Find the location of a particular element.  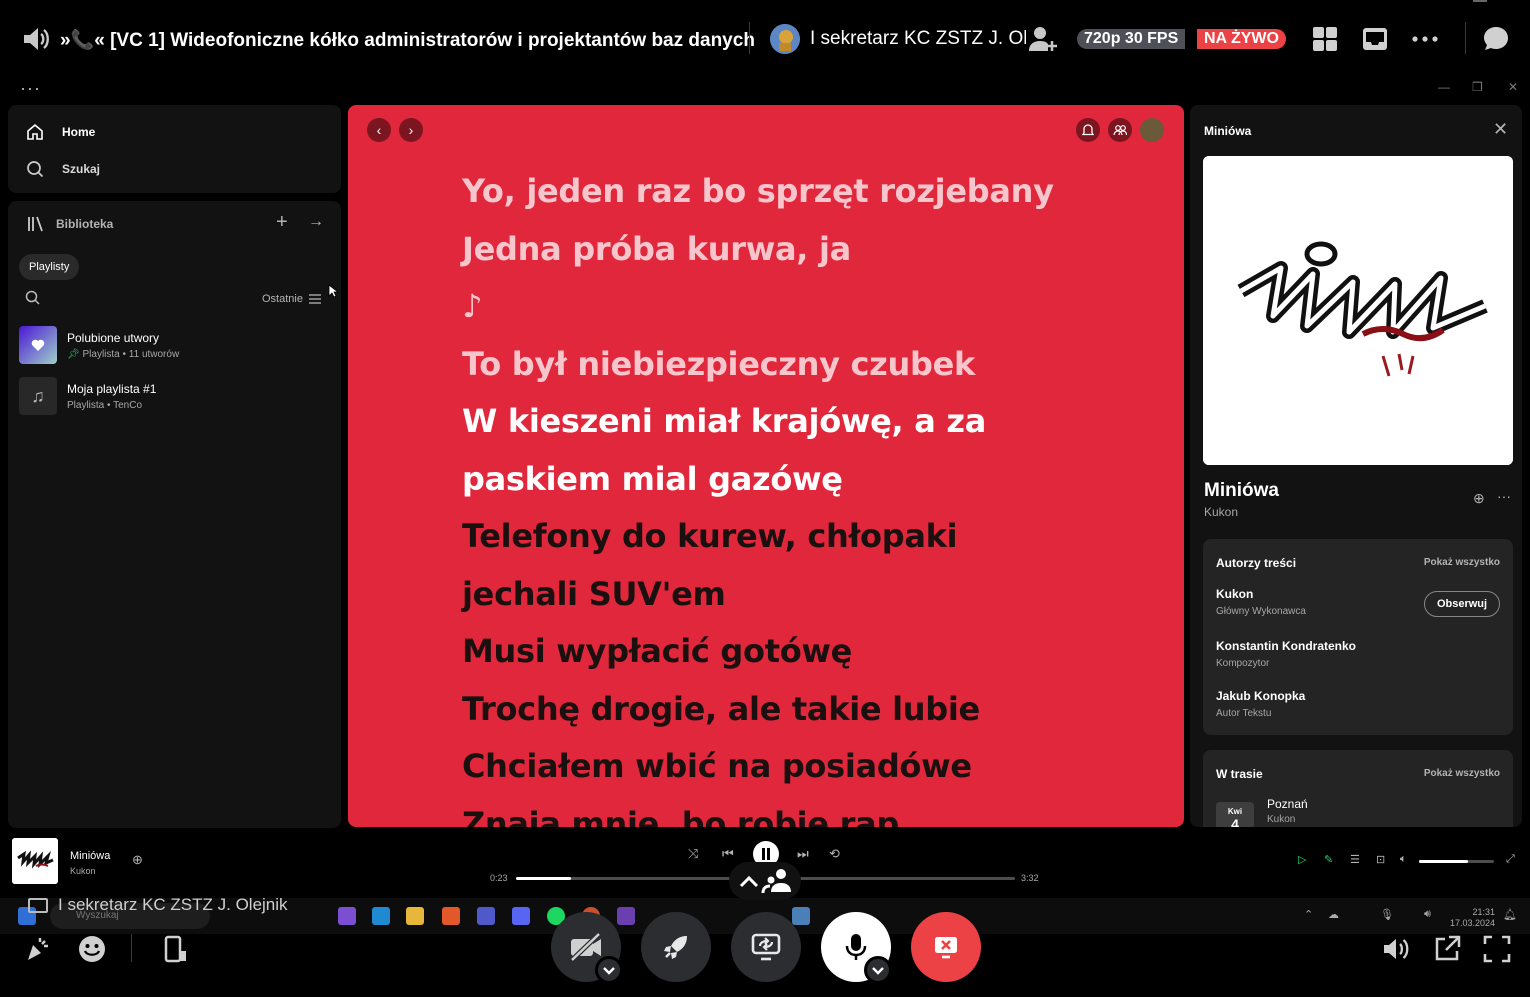

close-window-icon: ✕ is located at coordinates (1513, 87).